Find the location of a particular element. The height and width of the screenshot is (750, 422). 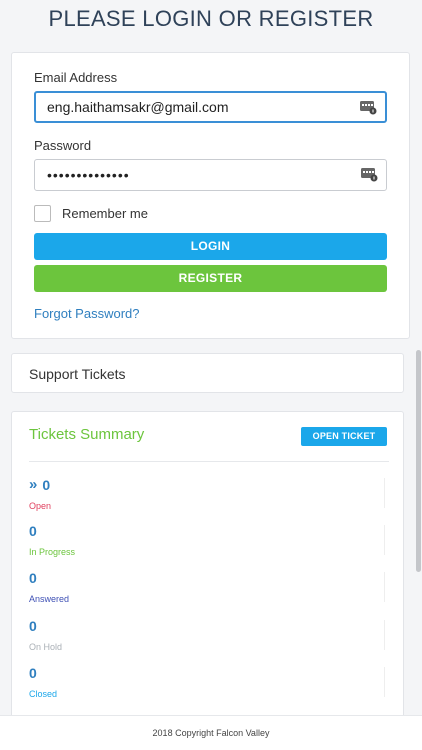

register-button: REGISTER is located at coordinates (210, 278).